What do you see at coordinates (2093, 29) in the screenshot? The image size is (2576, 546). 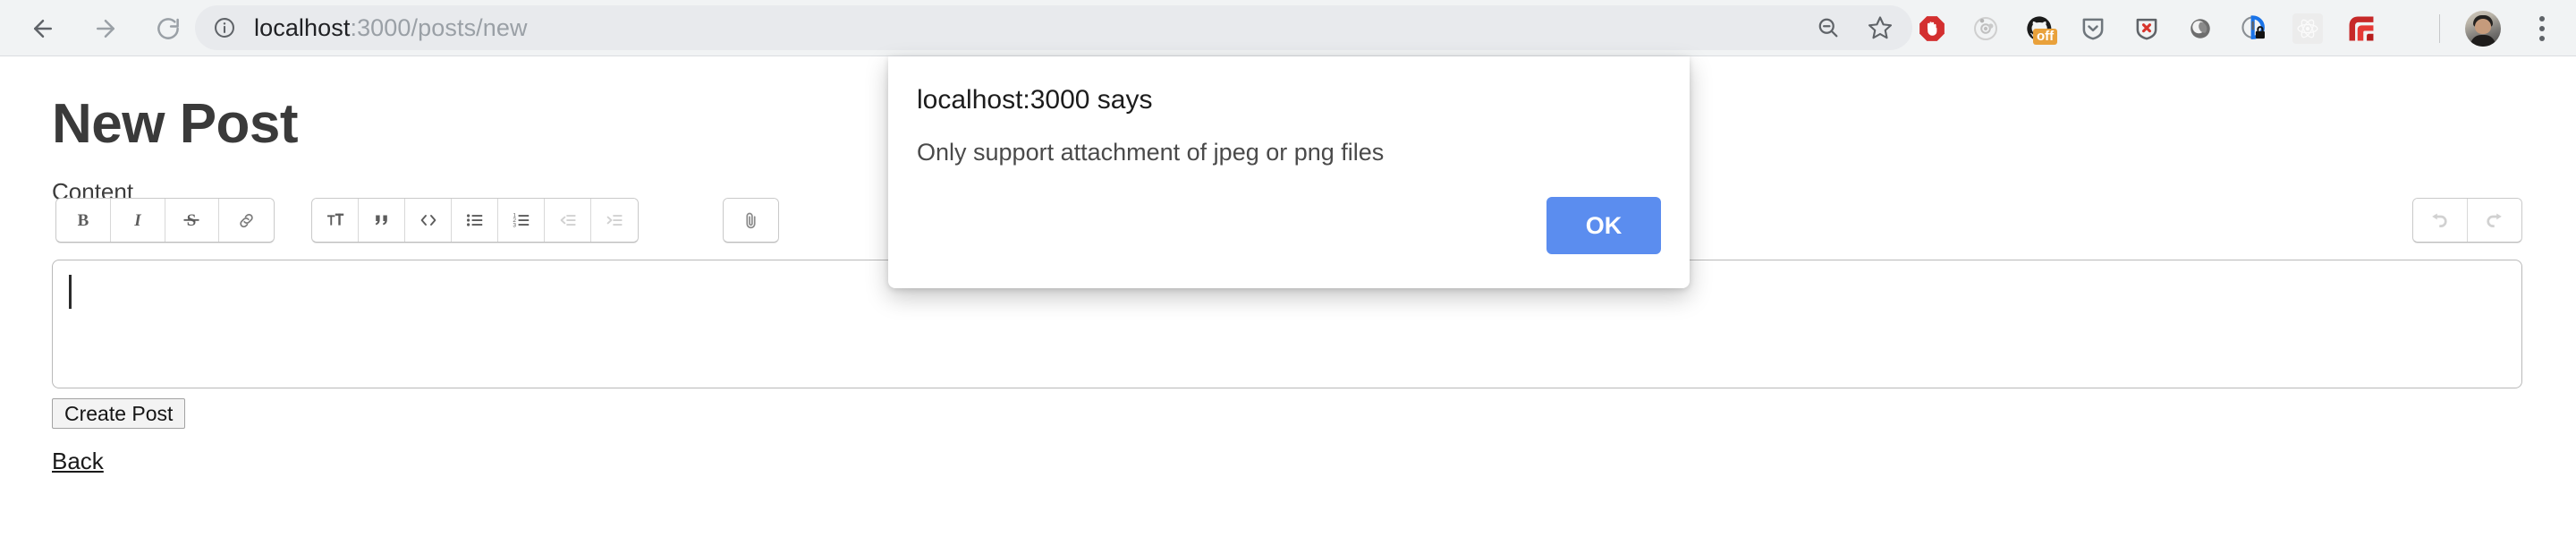 I see `shield-check-icon` at bounding box center [2093, 29].